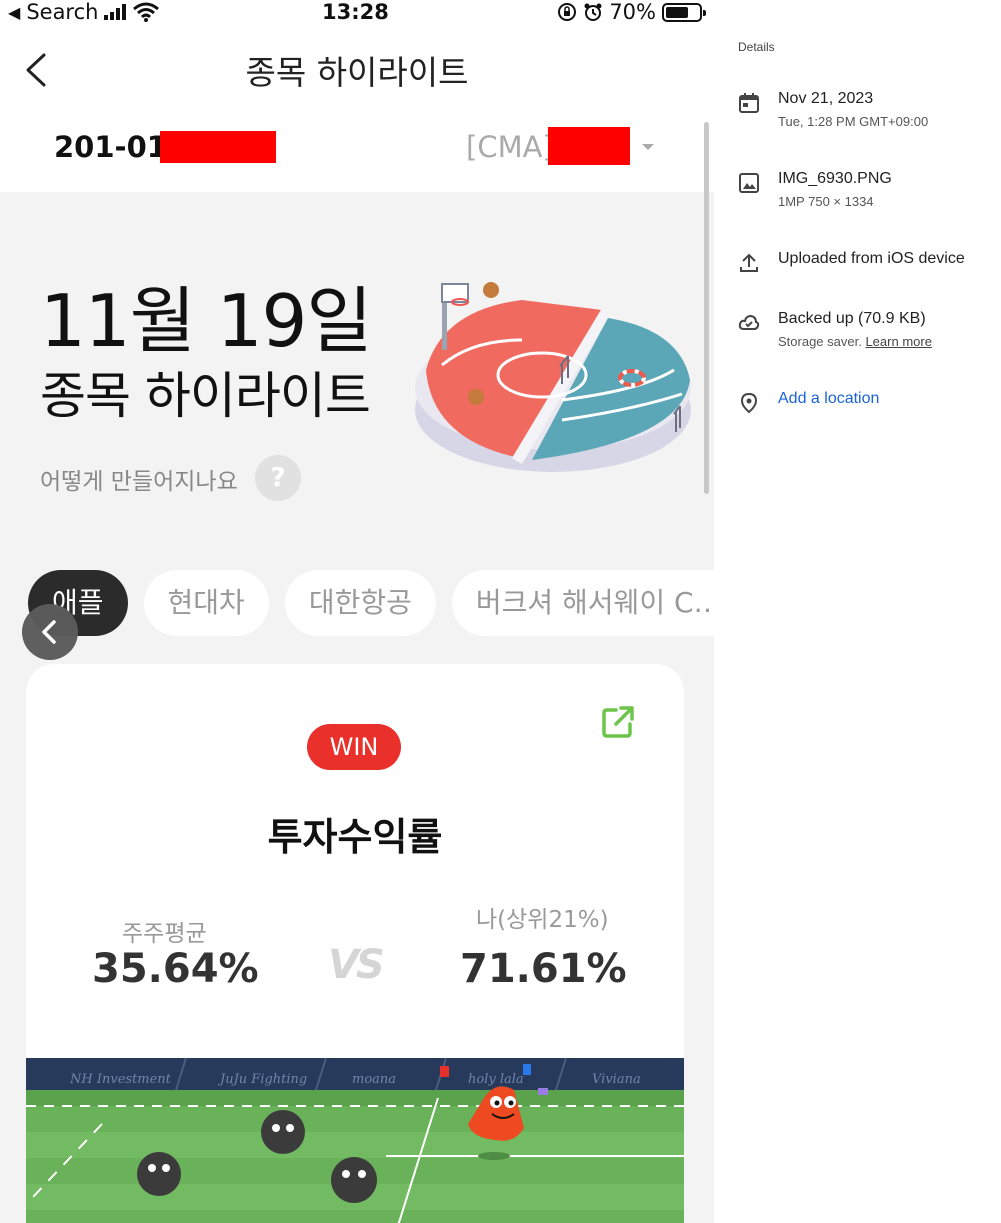 Image resolution: width=1001 pixels, height=1223 pixels. What do you see at coordinates (749, 403) in the screenshot?
I see `location-pin-icon` at bounding box center [749, 403].